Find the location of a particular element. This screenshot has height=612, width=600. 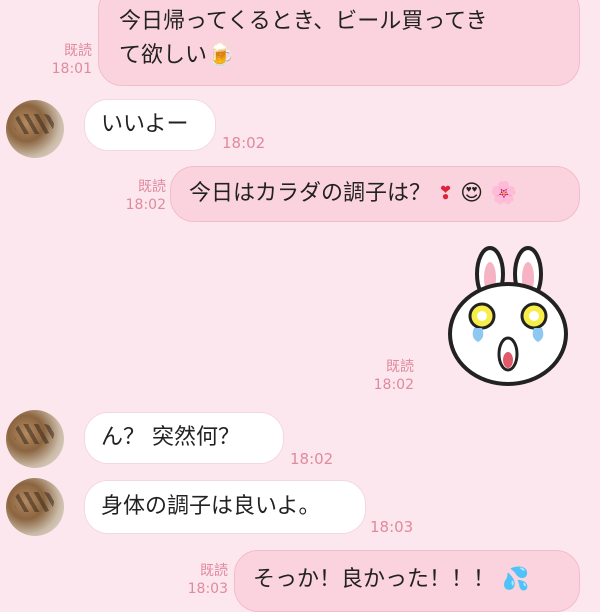

message-text-line: 今日帰ってくるとき、ビール買ってき is located at coordinates (303, 21).